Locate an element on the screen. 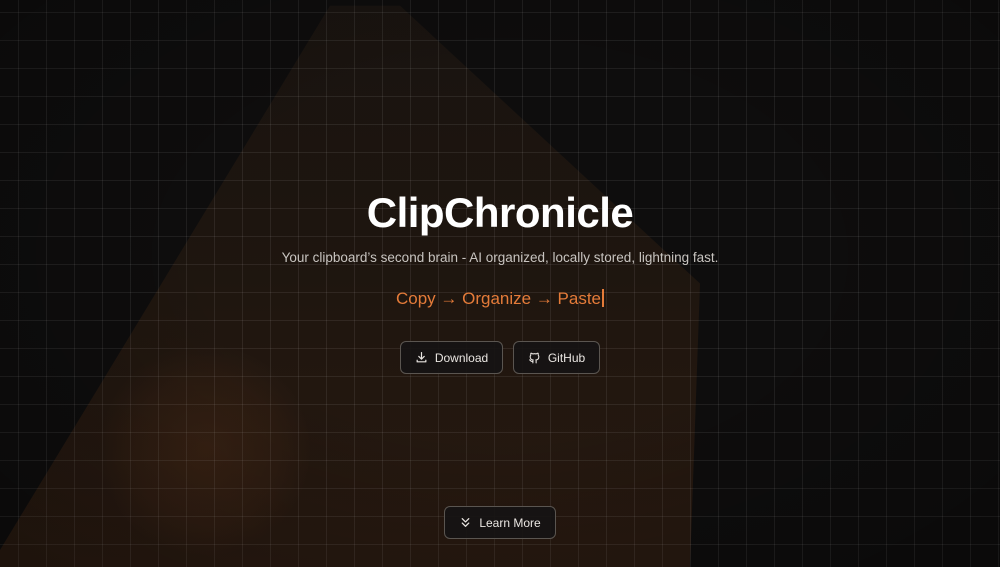  page-title: ClipChronicle is located at coordinates (500, 212).